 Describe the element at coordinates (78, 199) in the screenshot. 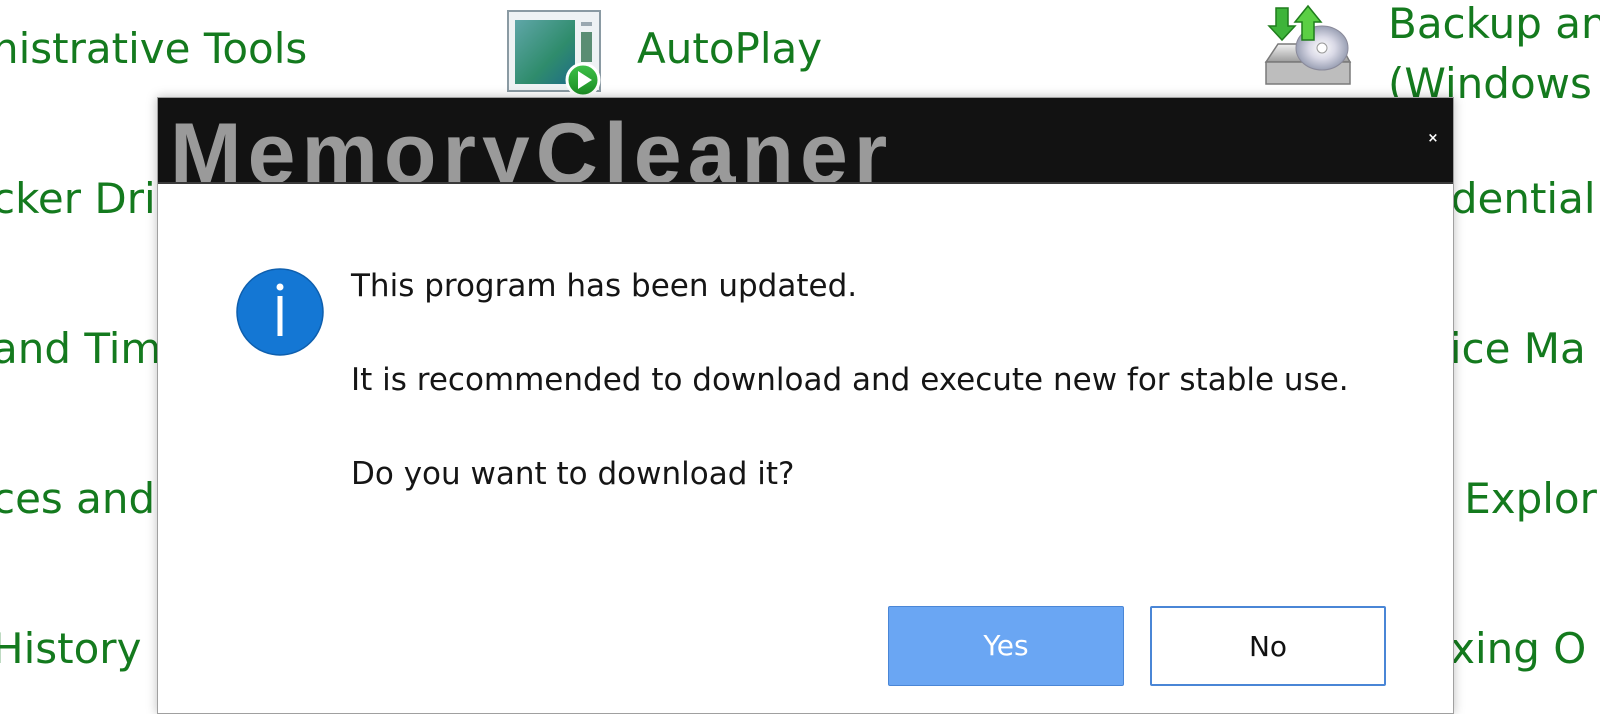

I see `cp-item-bitlocker-drive: cker Dri` at that location.